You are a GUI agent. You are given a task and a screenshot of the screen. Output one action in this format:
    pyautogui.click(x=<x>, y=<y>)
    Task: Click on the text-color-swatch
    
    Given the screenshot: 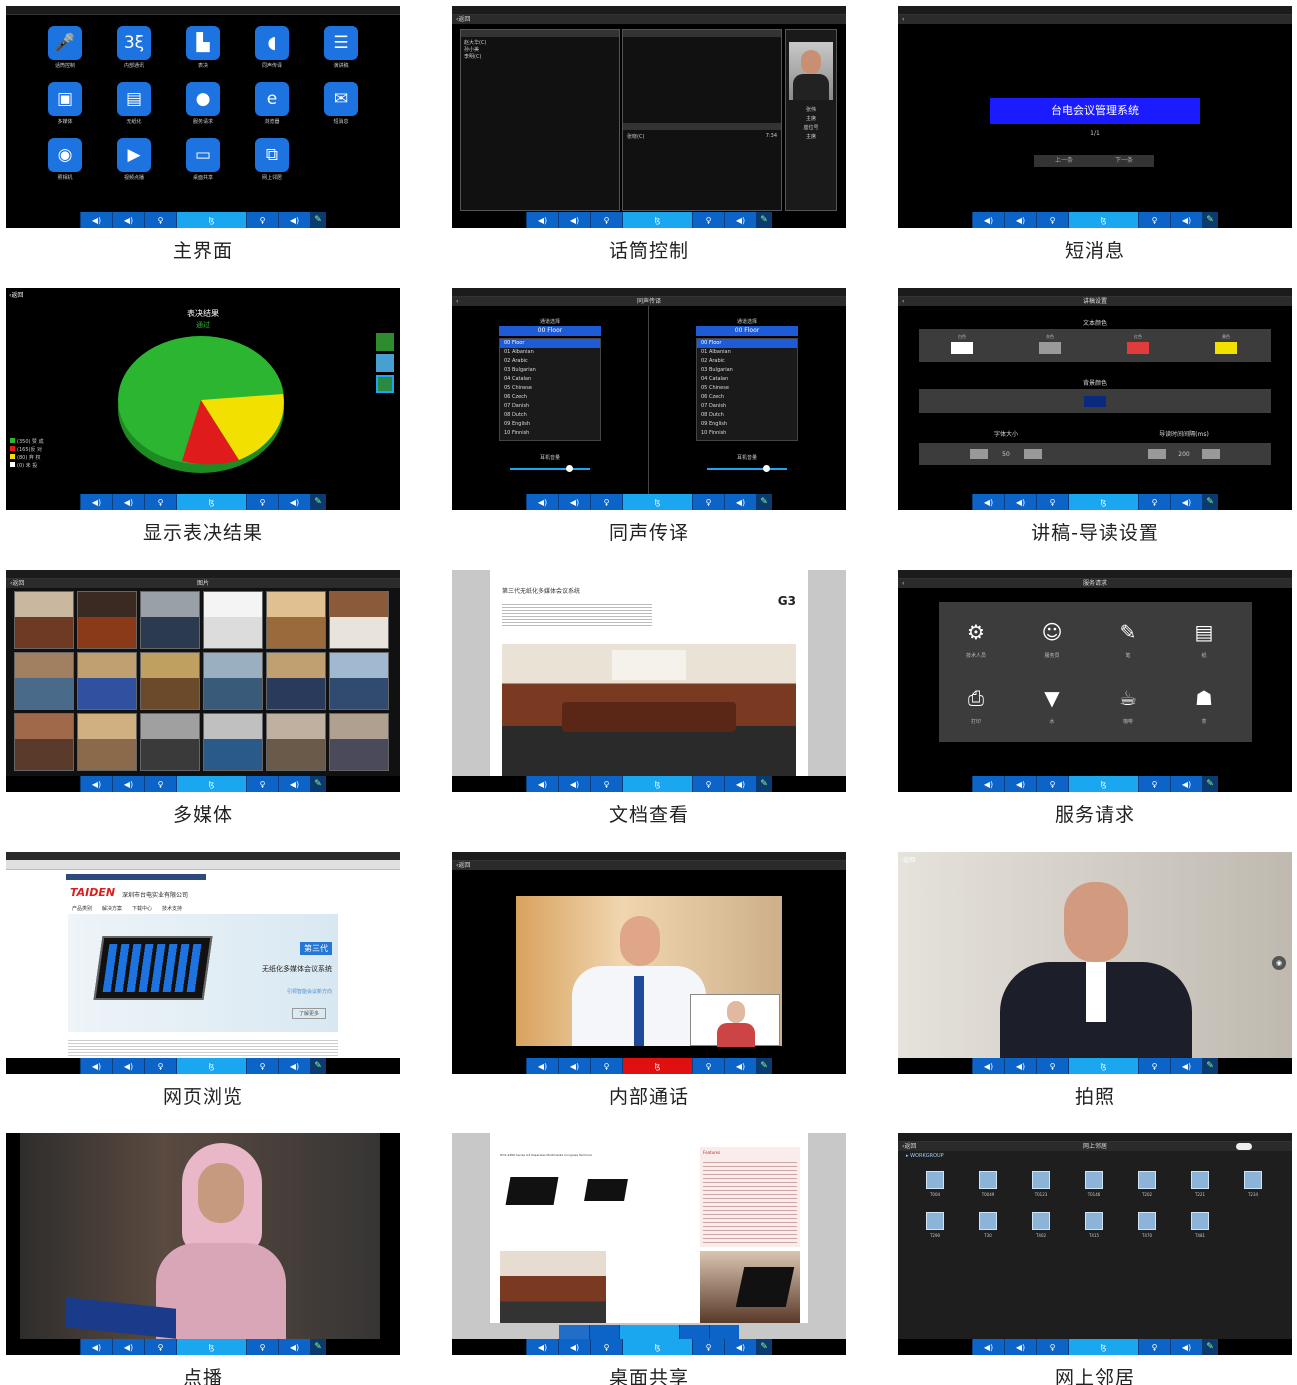 What is the action you would take?
    pyautogui.click(x=1226, y=348)
    